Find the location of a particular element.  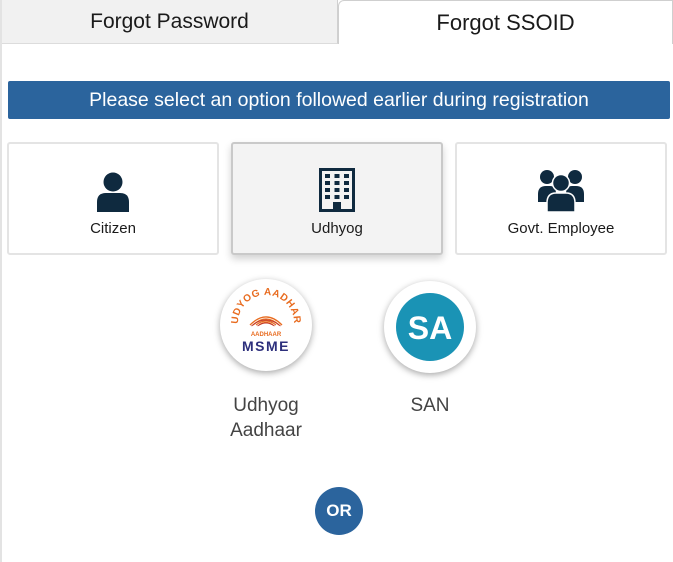

san-label: SAN is located at coordinates (430, 405).